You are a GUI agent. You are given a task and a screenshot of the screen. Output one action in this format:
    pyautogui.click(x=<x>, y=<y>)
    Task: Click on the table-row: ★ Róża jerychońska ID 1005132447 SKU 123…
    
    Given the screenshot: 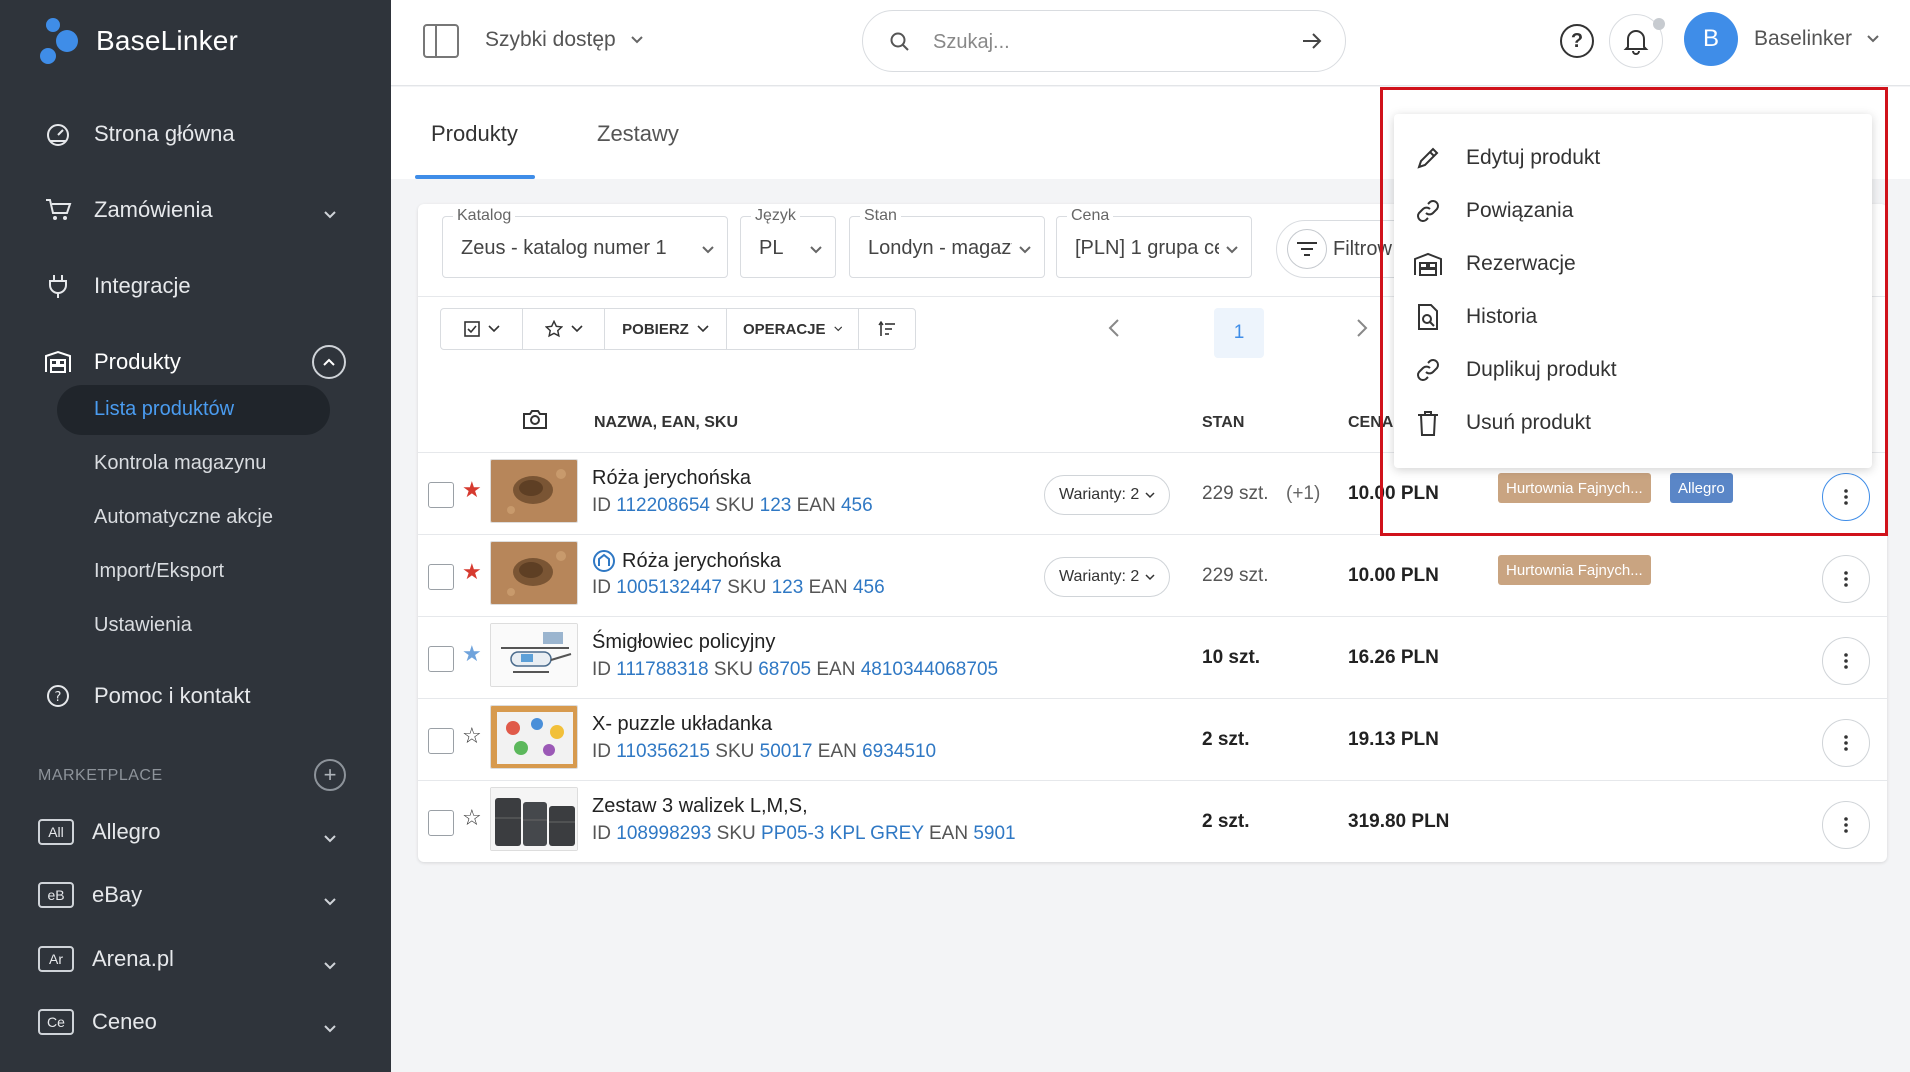 What is the action you would take?
    pyautogui.click(x=1152, y=575)
    